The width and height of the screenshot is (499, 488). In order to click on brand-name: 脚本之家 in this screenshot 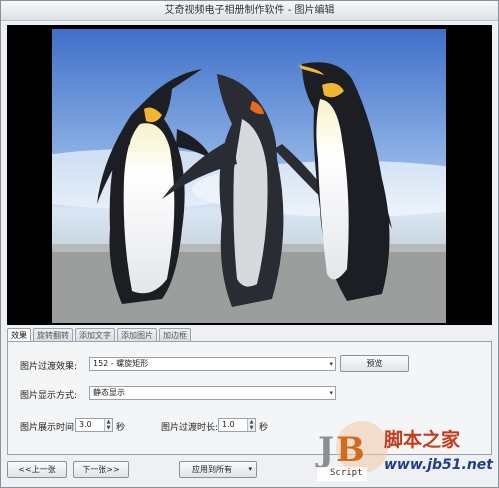, I will do `click(422, 440)`.